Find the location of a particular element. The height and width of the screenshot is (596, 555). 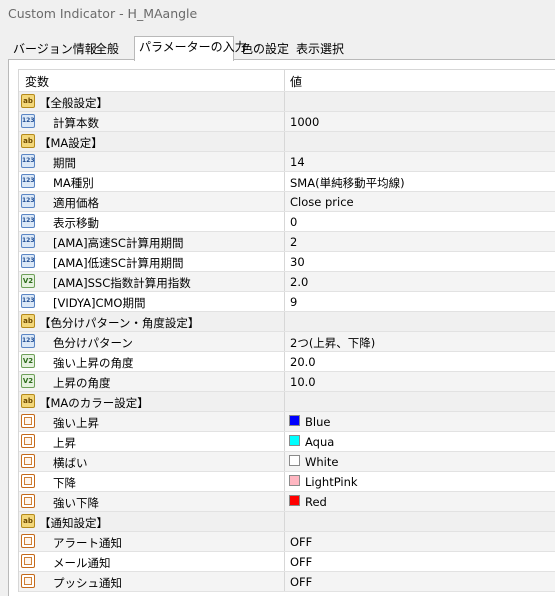

value-cell: Red is located at coordinates (420, 501).